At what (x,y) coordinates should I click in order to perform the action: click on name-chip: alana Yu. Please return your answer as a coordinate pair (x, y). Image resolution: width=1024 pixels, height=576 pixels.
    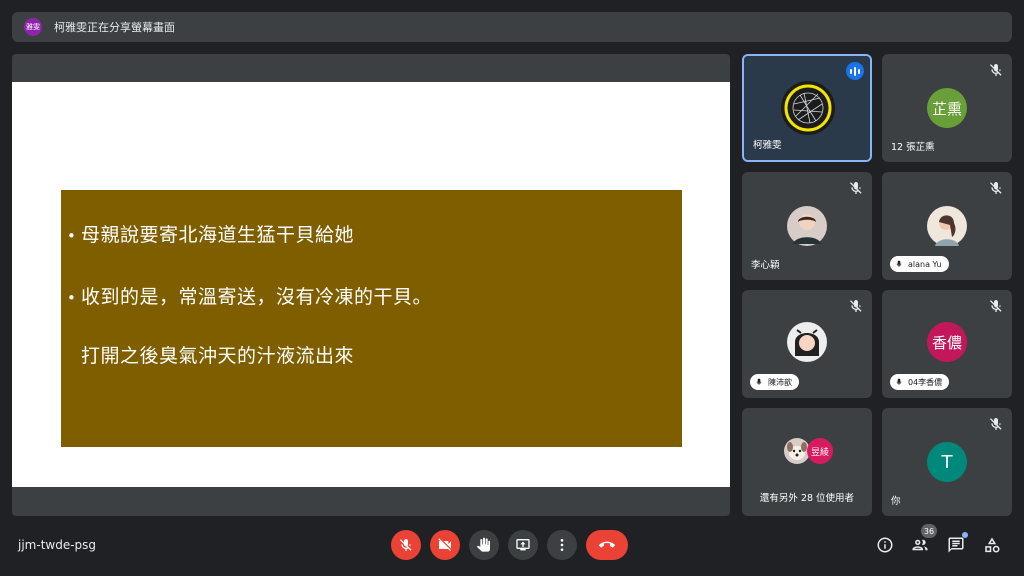
    Looking at the image, I should click on (919, 264).